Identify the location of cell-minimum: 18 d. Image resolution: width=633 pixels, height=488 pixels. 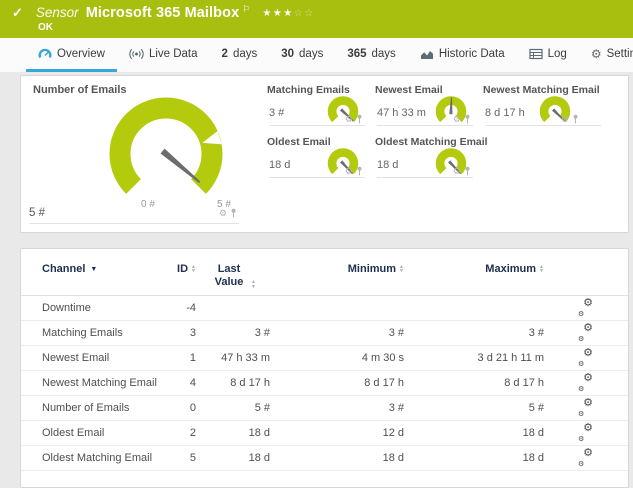
(393, 458).